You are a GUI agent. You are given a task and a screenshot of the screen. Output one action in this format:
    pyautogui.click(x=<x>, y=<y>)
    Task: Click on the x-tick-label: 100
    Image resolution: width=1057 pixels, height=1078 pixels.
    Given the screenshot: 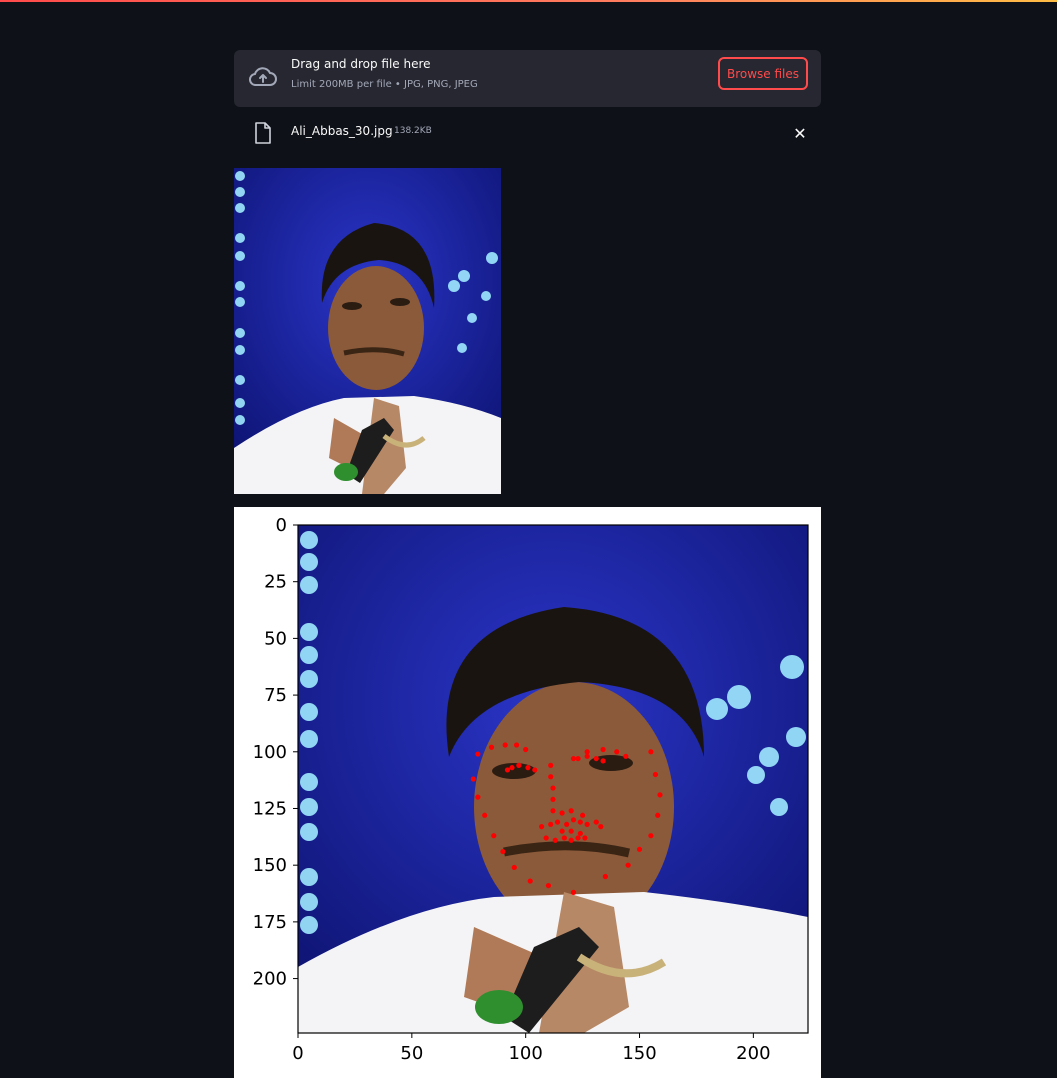 What is the action you would take?
    pyautogui.click(x=525, y=1053)
    